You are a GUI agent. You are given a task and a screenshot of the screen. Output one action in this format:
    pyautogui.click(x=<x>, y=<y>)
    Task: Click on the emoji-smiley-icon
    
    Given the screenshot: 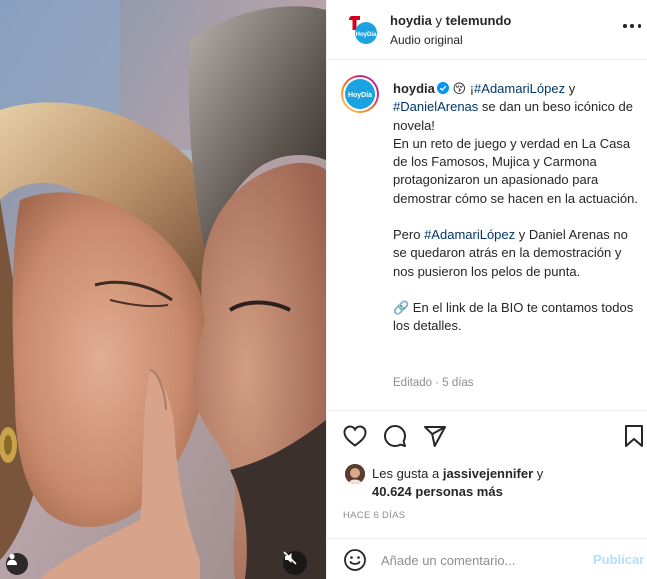 What is the action you would take?
    pyautogui.click(x=355, y=560)
    